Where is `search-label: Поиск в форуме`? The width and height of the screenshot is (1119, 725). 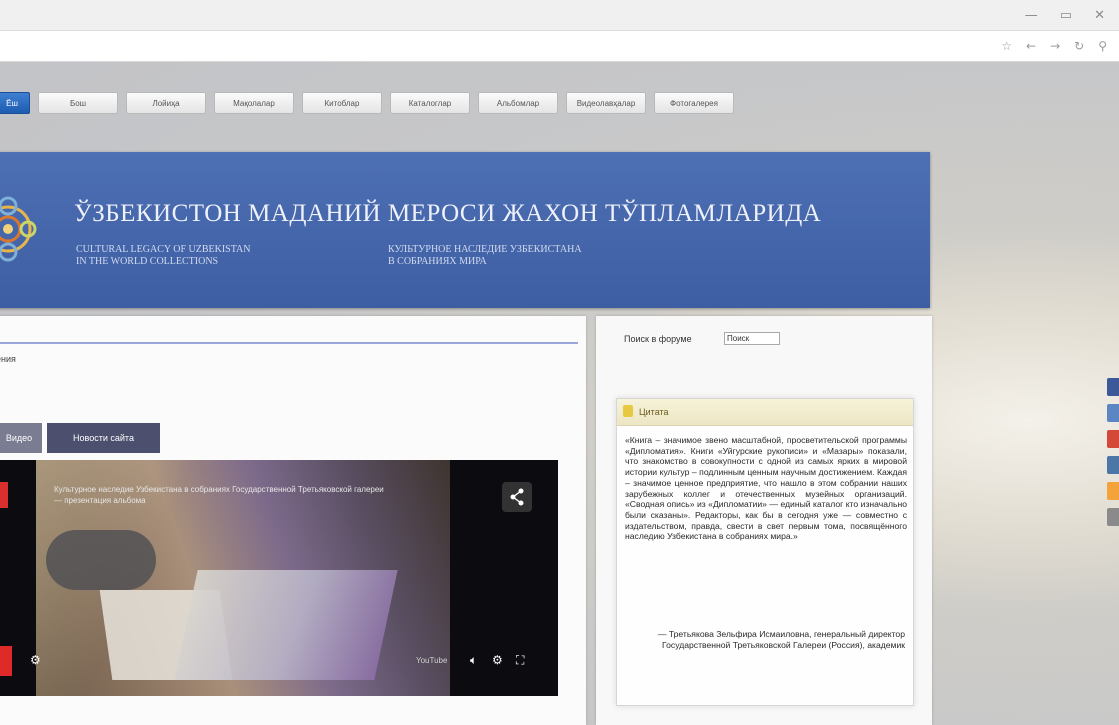
search-label: Поиск в форуме is located at coordinates (658, 339).